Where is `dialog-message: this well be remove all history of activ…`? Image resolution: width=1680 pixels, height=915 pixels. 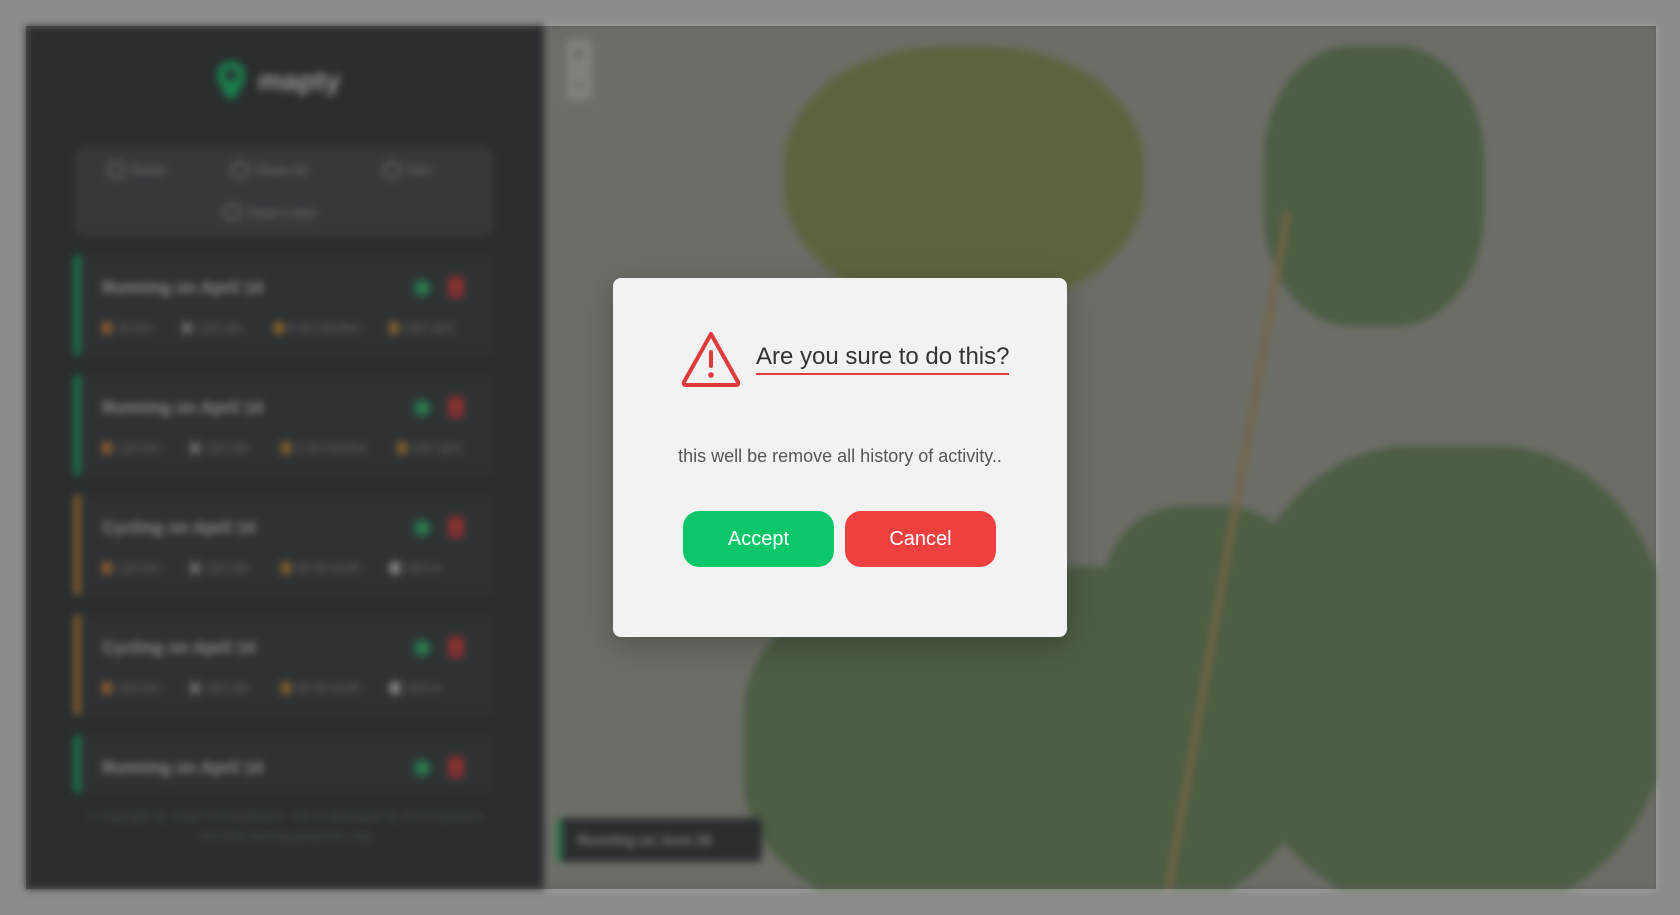 dialog-message: this well be remove all history of activ… is located at coordinates (840, 456).